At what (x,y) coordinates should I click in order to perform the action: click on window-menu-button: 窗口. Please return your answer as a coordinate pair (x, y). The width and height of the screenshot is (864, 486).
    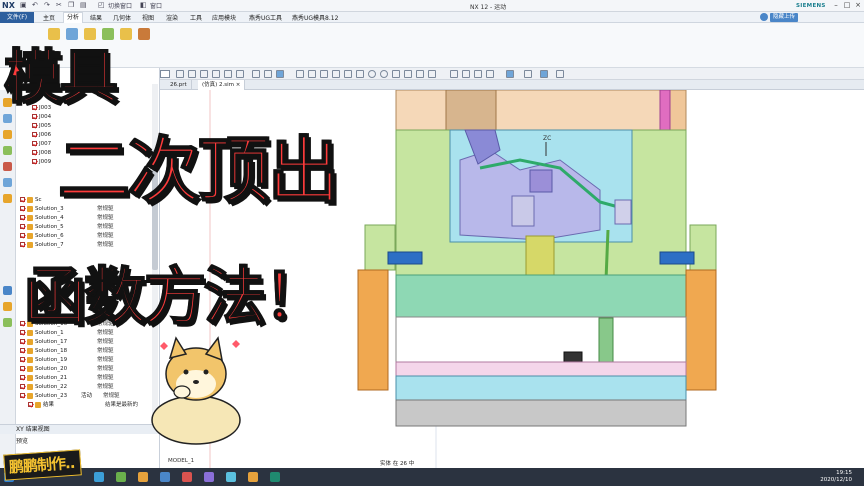
    Looking at the image, I should click on (156, 5).